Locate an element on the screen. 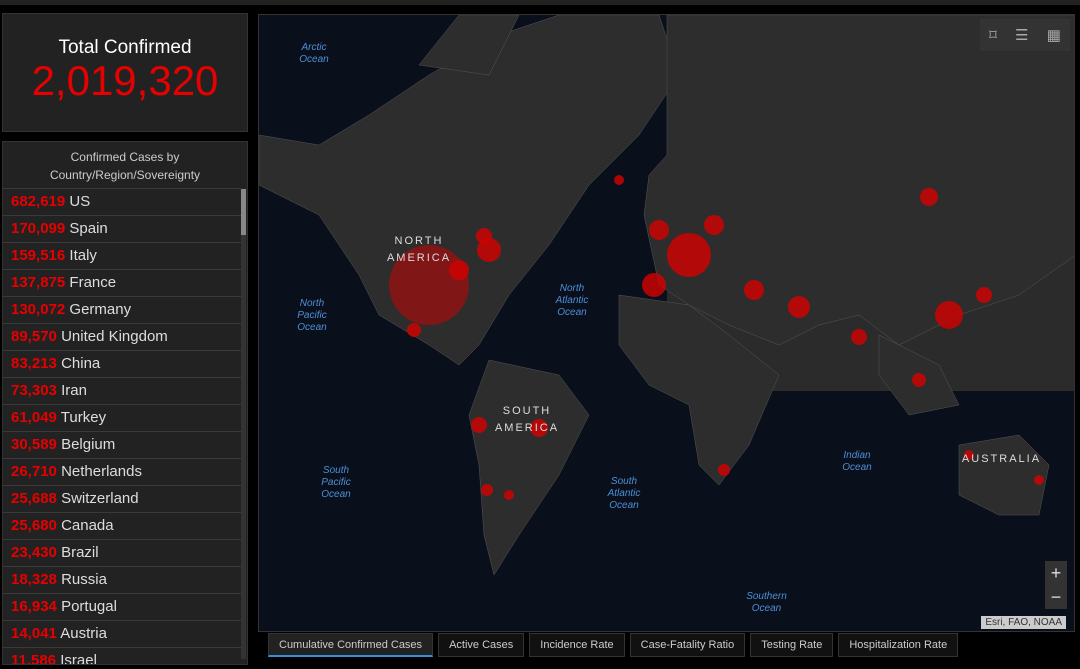 Image resolution: width=1080 pixels, height=669 pixels. case-count: 682,619 is located at coordinates (38, 201).